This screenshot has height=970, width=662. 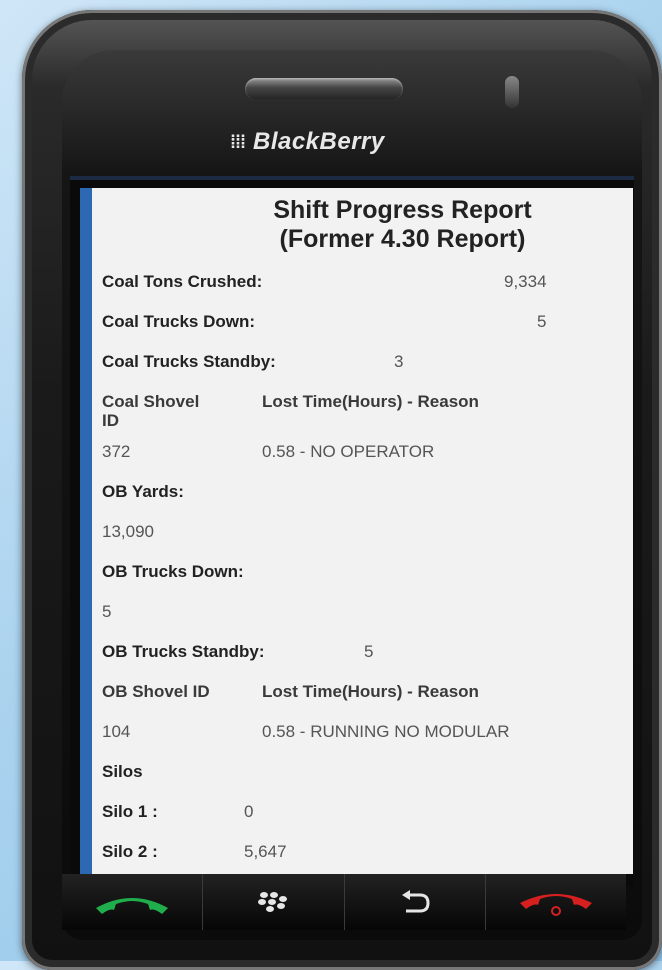 What do you see at coordinates (173, 571) in the screenshot?
I see `ob-trucks-down-label: OB Trucks Down:` at bounding box center [173, 571].